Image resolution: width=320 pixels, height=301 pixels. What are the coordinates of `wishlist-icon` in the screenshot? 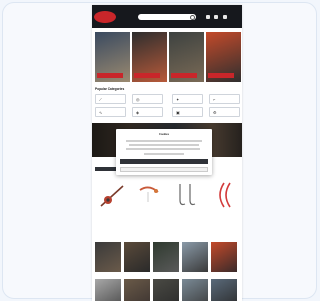 It's located at (216, 17).